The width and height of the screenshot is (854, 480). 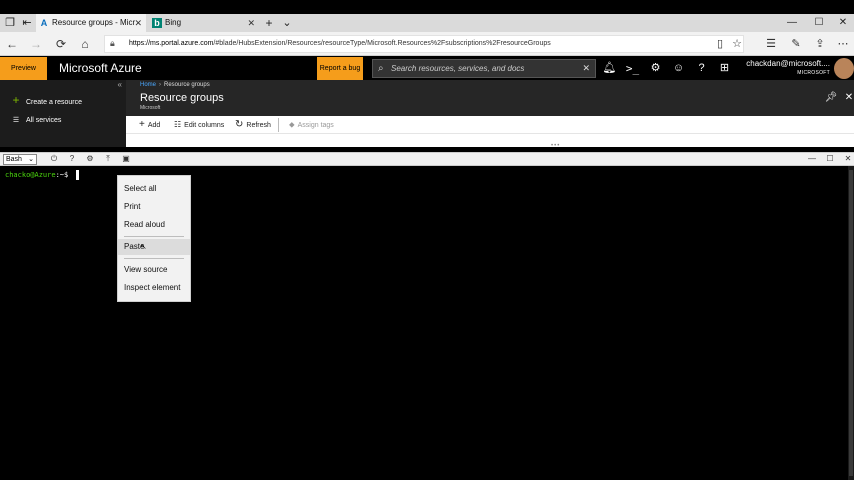 What do you see at coordinates (143, 246) in the screenshot?
I see `mouse-pointer-icon: ↖` at bounding box center [143, 246].